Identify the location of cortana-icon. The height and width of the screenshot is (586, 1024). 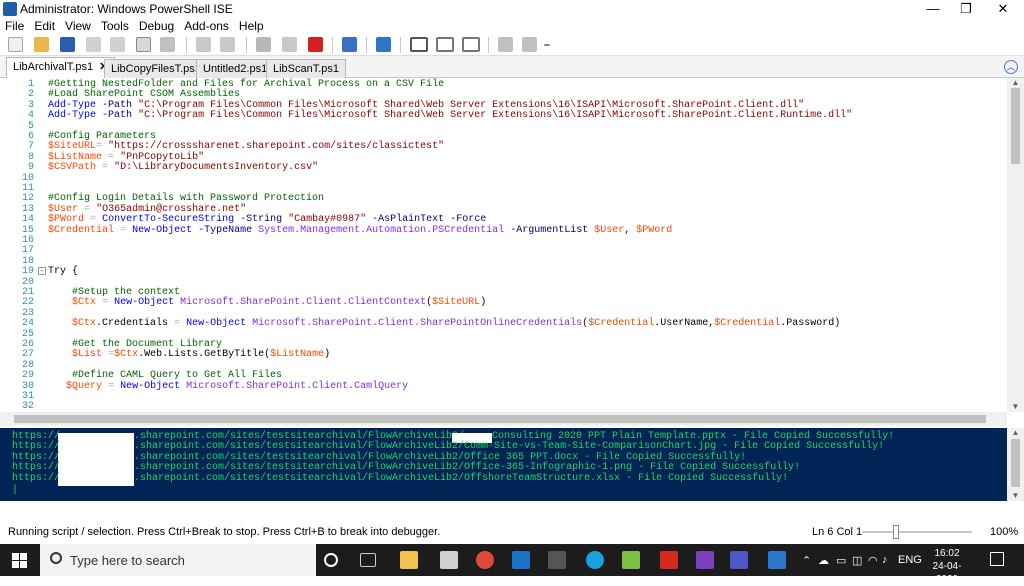
(331, 560).